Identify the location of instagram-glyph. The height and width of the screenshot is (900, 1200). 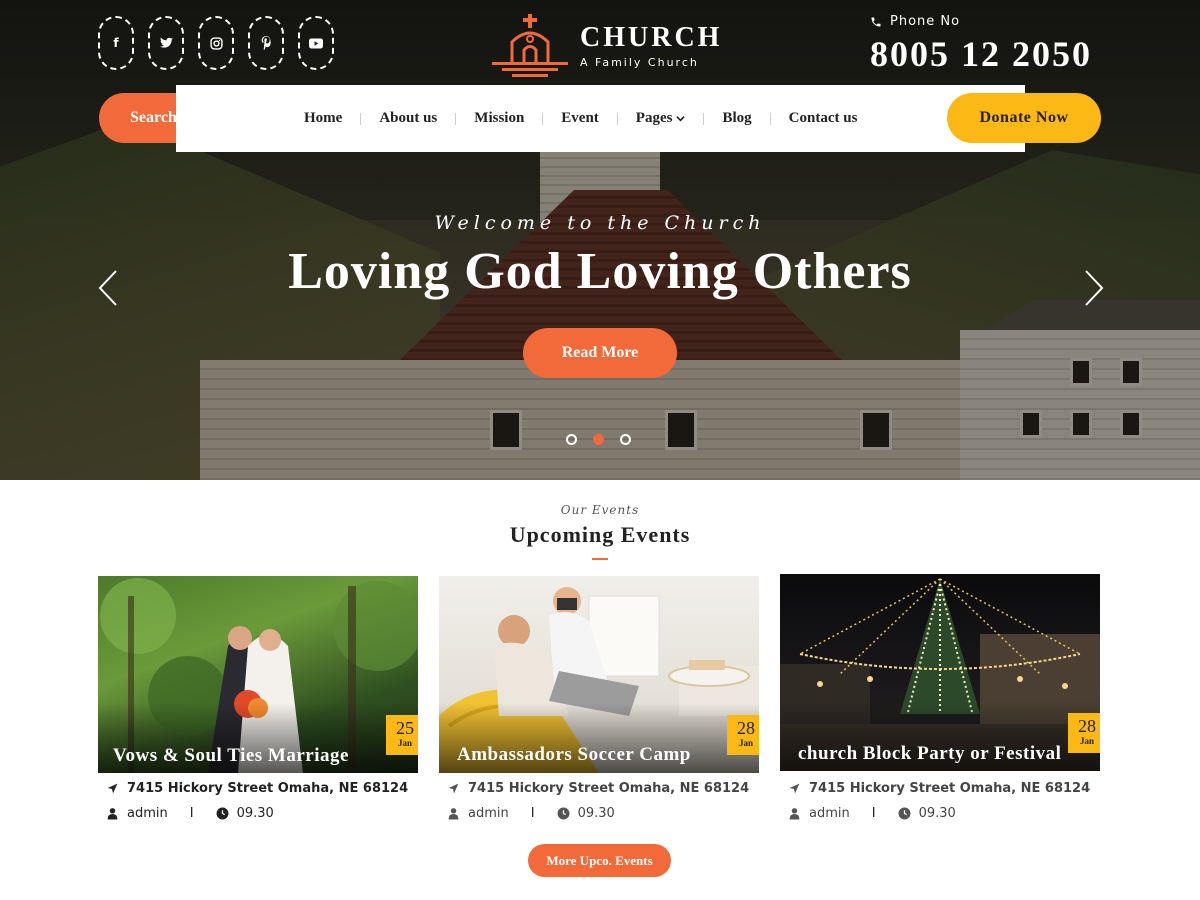
(216, 43).